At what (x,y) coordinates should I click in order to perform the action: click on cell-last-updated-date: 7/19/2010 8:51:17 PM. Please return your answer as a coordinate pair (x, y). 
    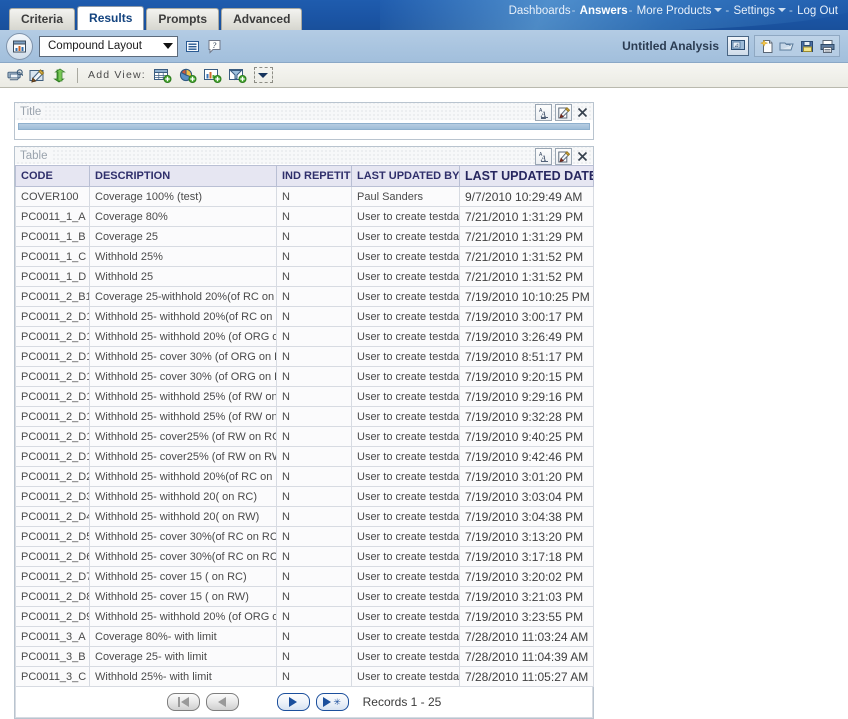
    Looking at the image, I should click on (526, 356).